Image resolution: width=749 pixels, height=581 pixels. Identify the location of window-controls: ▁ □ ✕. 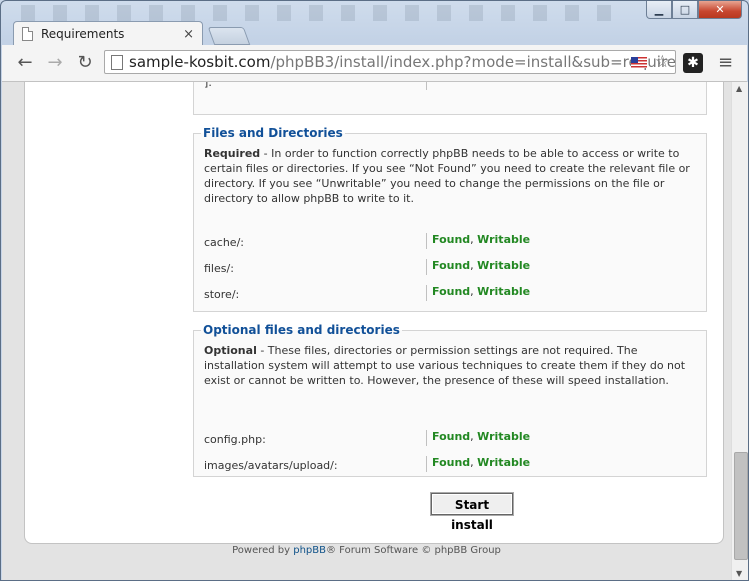
(694, 10).